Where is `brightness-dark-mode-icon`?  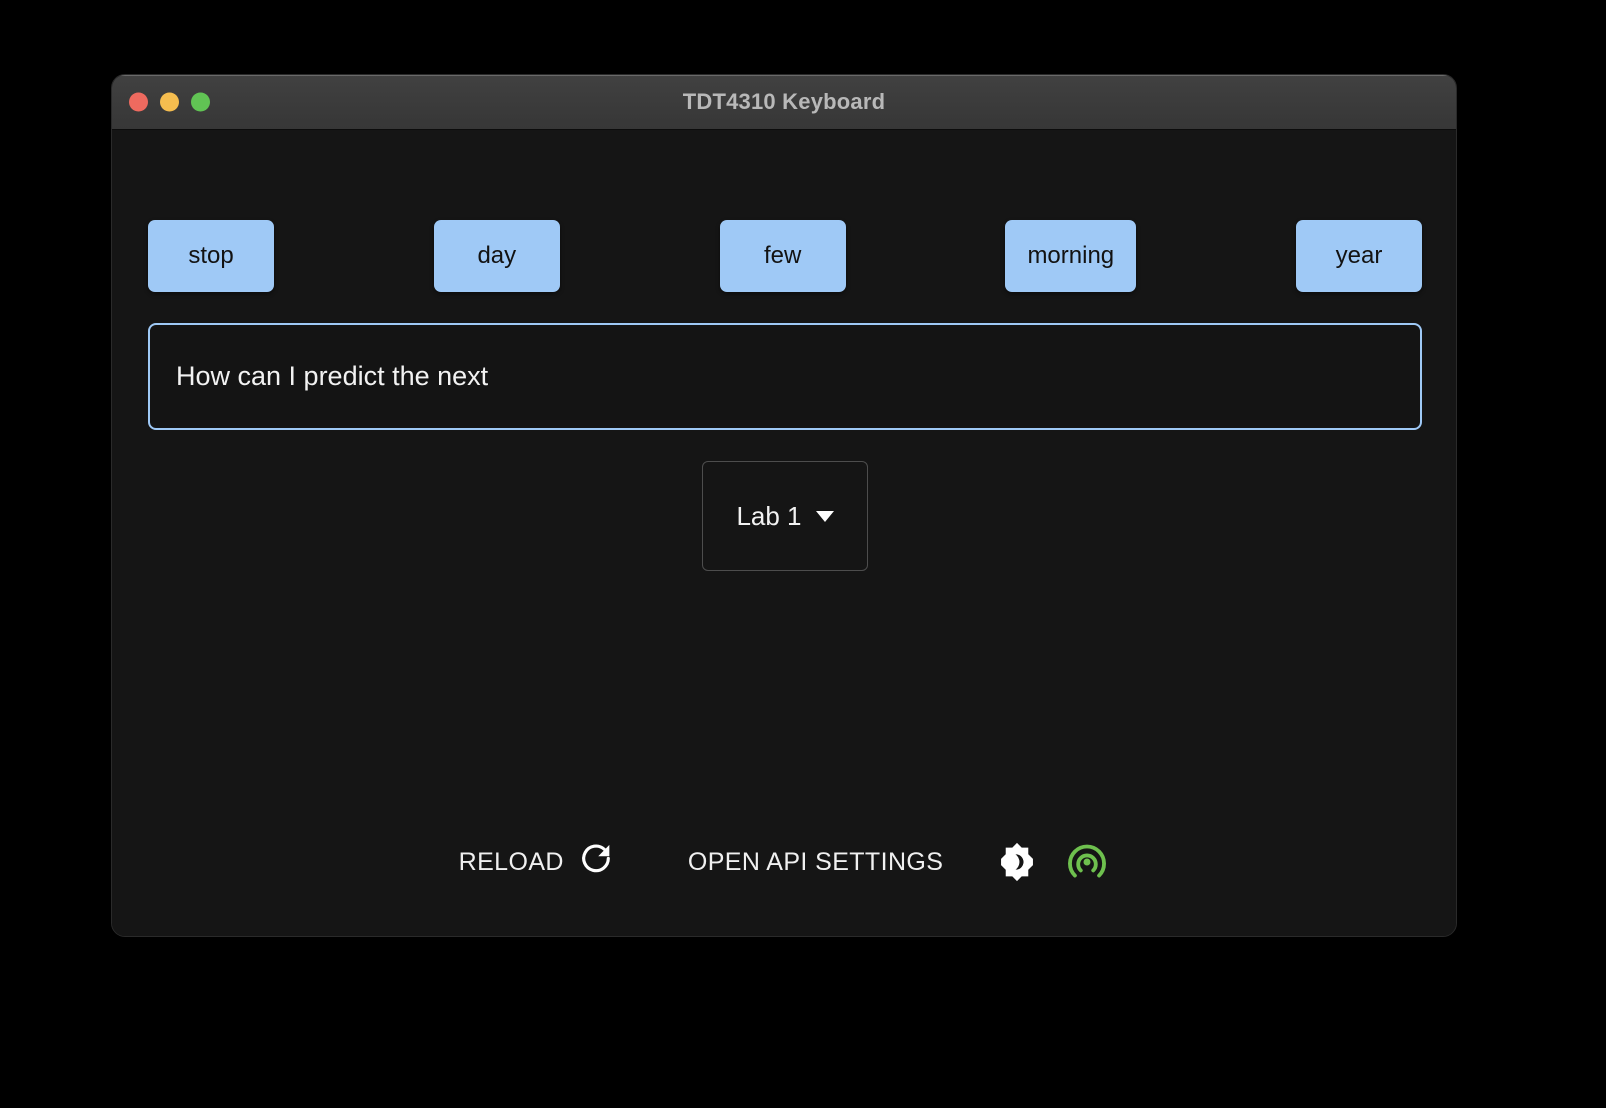
brightness-dark-mode-icon is located at coordinates (1017, 862).